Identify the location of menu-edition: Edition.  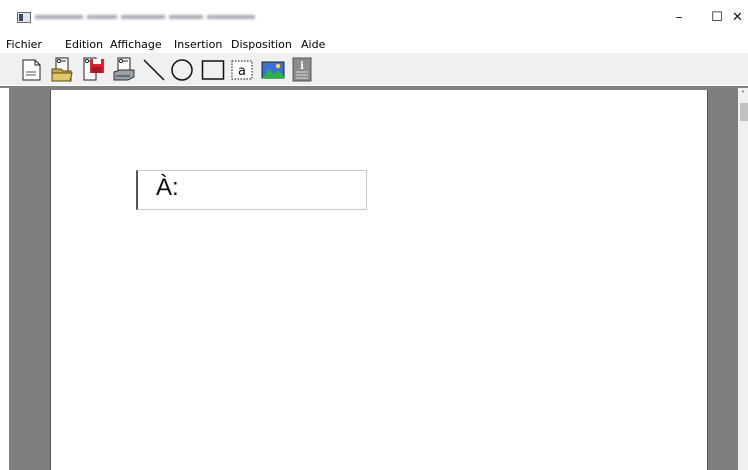
(84, 44).